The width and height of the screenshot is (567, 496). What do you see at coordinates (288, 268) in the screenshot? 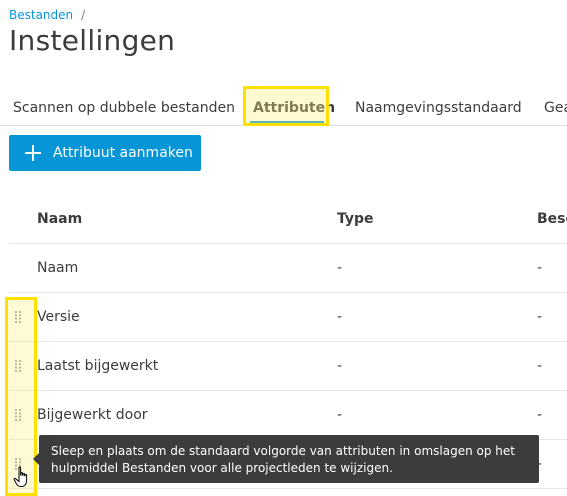
I see `table-row: Naam - -` at bounding box center [288, 268].